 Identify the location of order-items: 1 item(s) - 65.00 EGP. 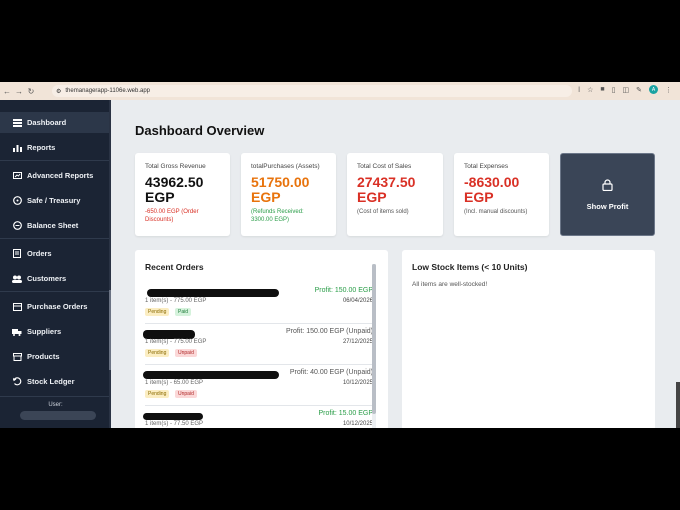
(174, 383).